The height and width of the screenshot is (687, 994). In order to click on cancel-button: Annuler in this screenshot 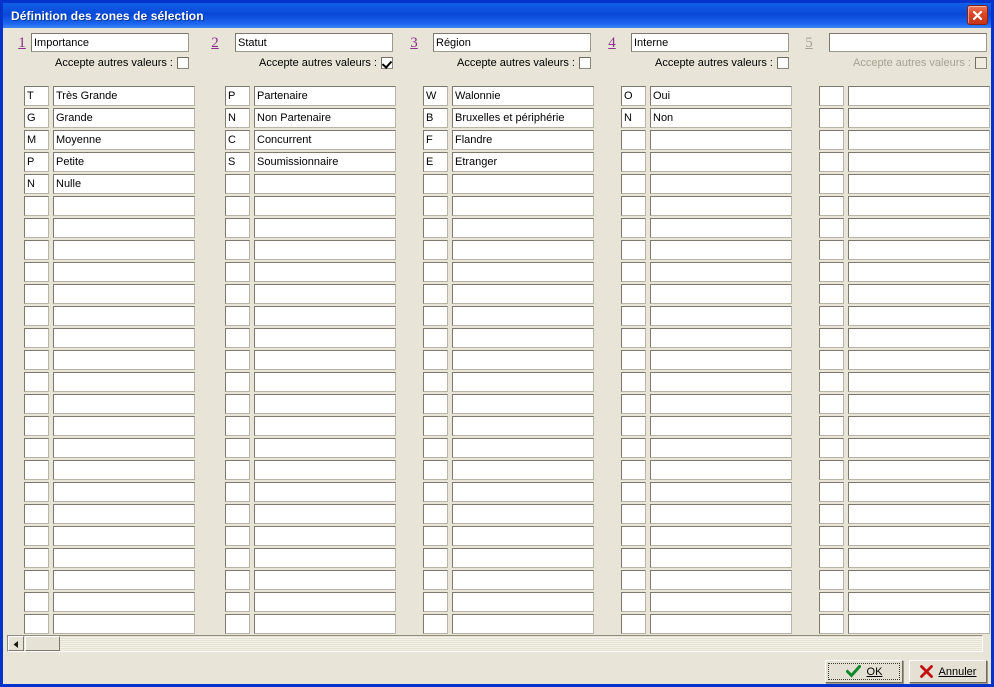, I will do `click(948, 671)`.